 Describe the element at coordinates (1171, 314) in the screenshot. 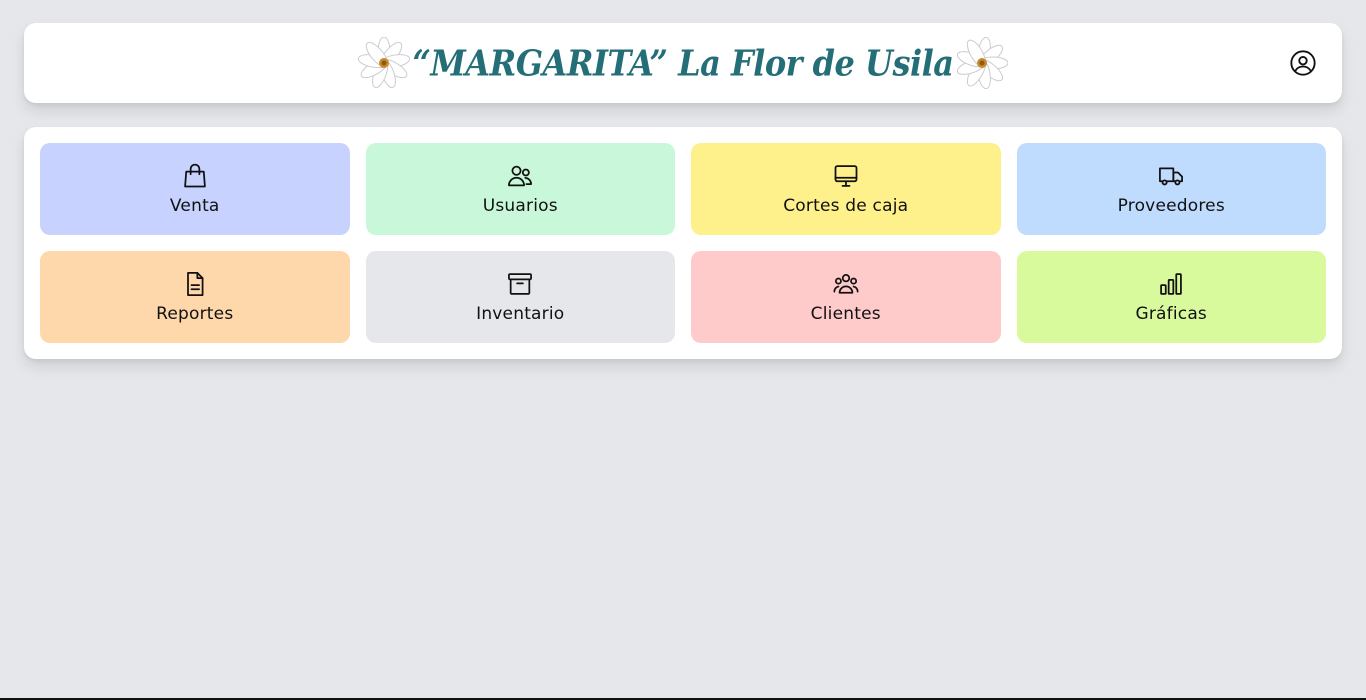

I see `tile-label: Gráficas` at that location.